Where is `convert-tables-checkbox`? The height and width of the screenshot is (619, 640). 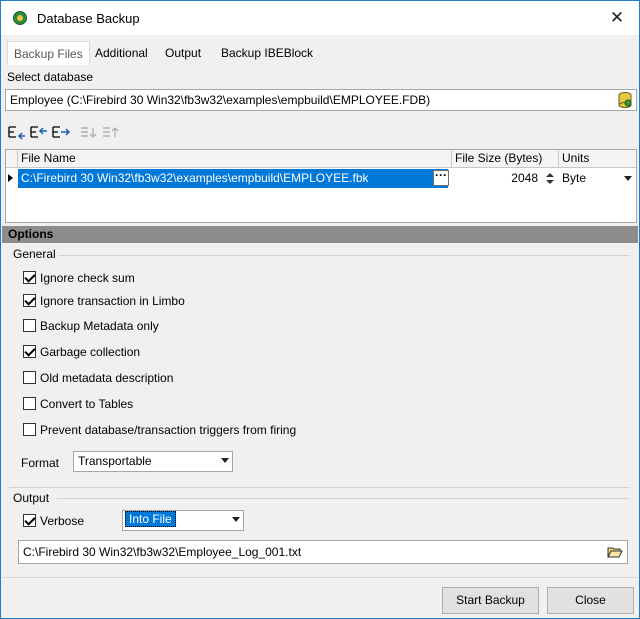
convert-tables-checkbox is located at coordinates (29, 403).